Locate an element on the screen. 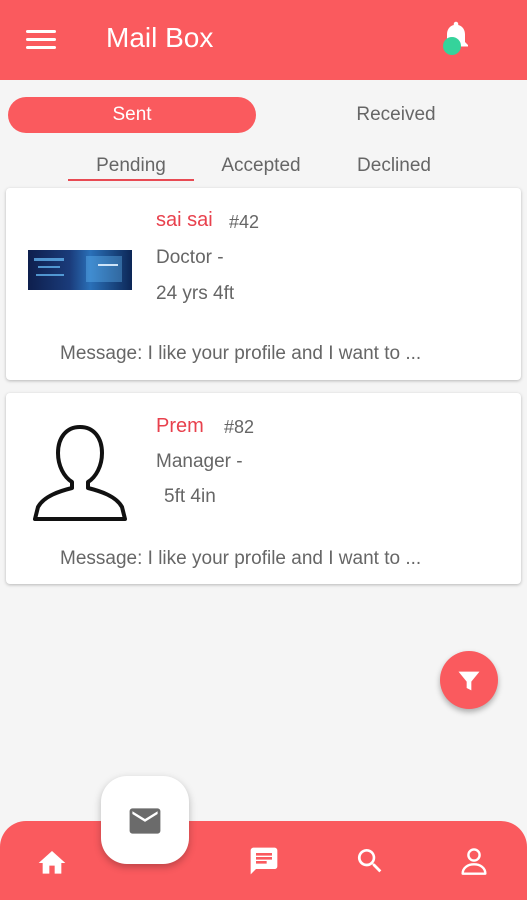  page-title: Mail Box is located at coordinates (160, 37).